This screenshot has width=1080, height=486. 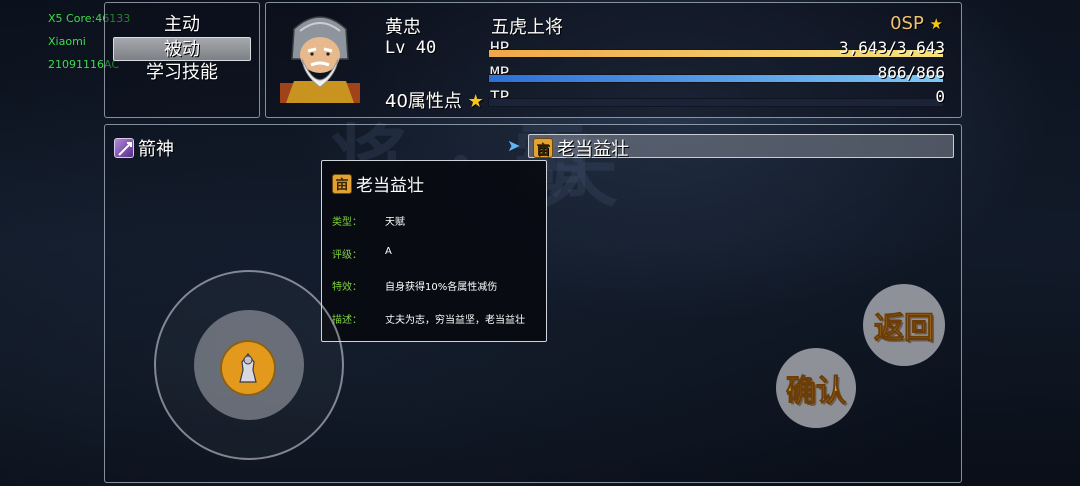 I want to click on character-class: 五虎上将, so click(x=527, y=27).